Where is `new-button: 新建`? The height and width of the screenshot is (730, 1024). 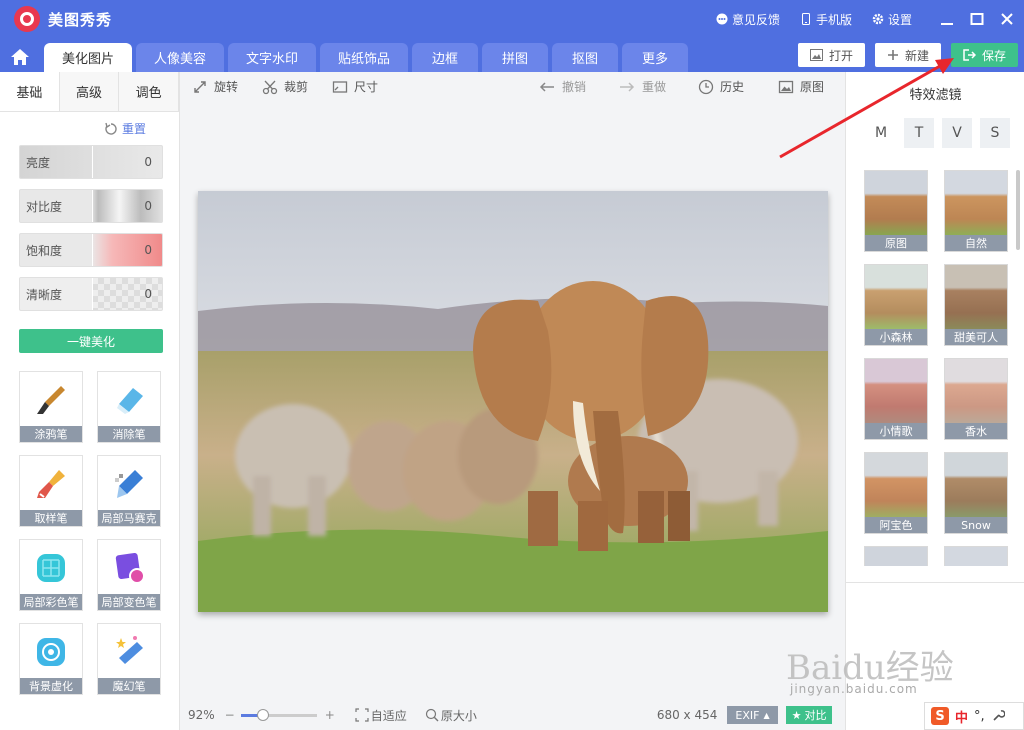
new-button: 新建 is located at coordinates (907, 55).